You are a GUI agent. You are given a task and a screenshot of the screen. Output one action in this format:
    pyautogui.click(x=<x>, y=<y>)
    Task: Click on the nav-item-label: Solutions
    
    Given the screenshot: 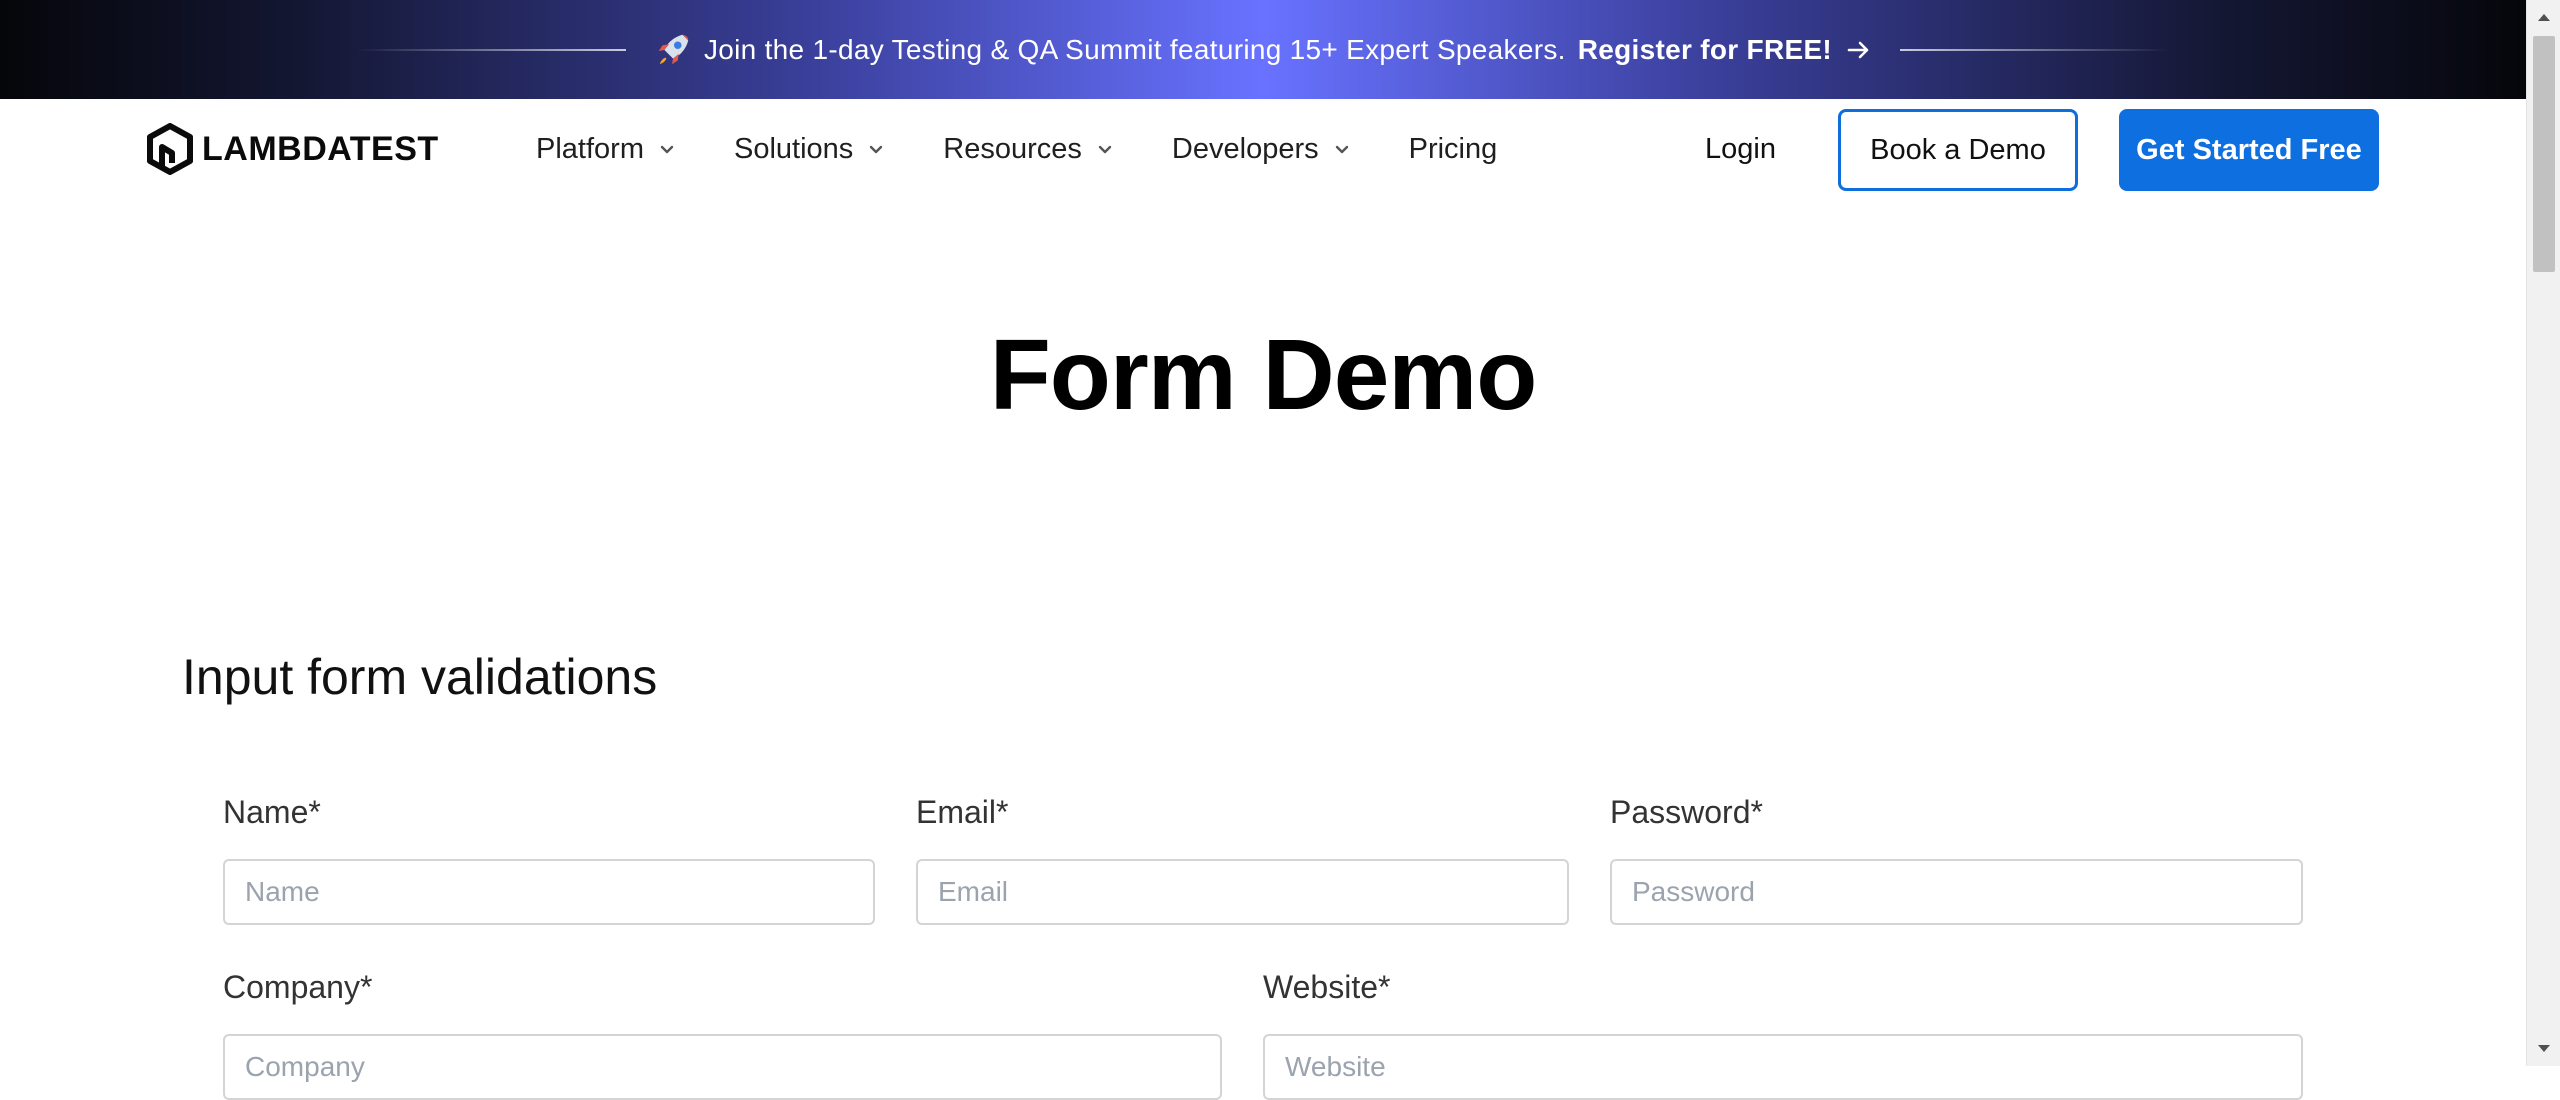 What is the action you would take?
    pyautogui.click(x=793, y=148)
    